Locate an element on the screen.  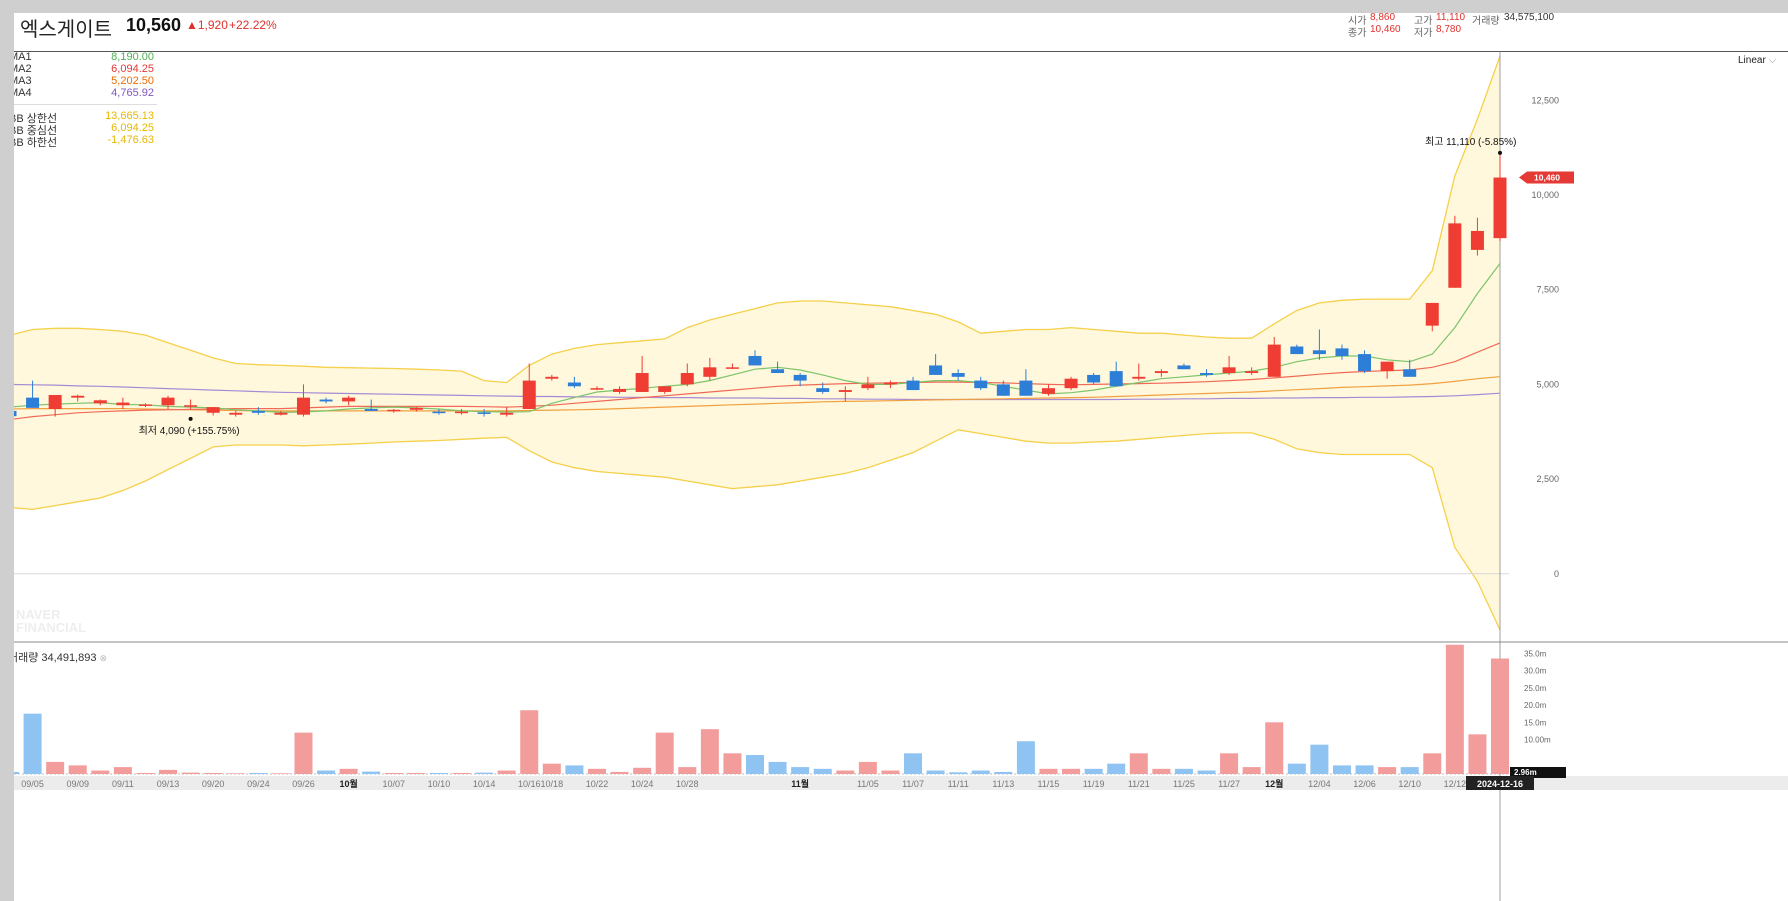
x-axis-label: 10/22 is located at coordinates (597, 784).